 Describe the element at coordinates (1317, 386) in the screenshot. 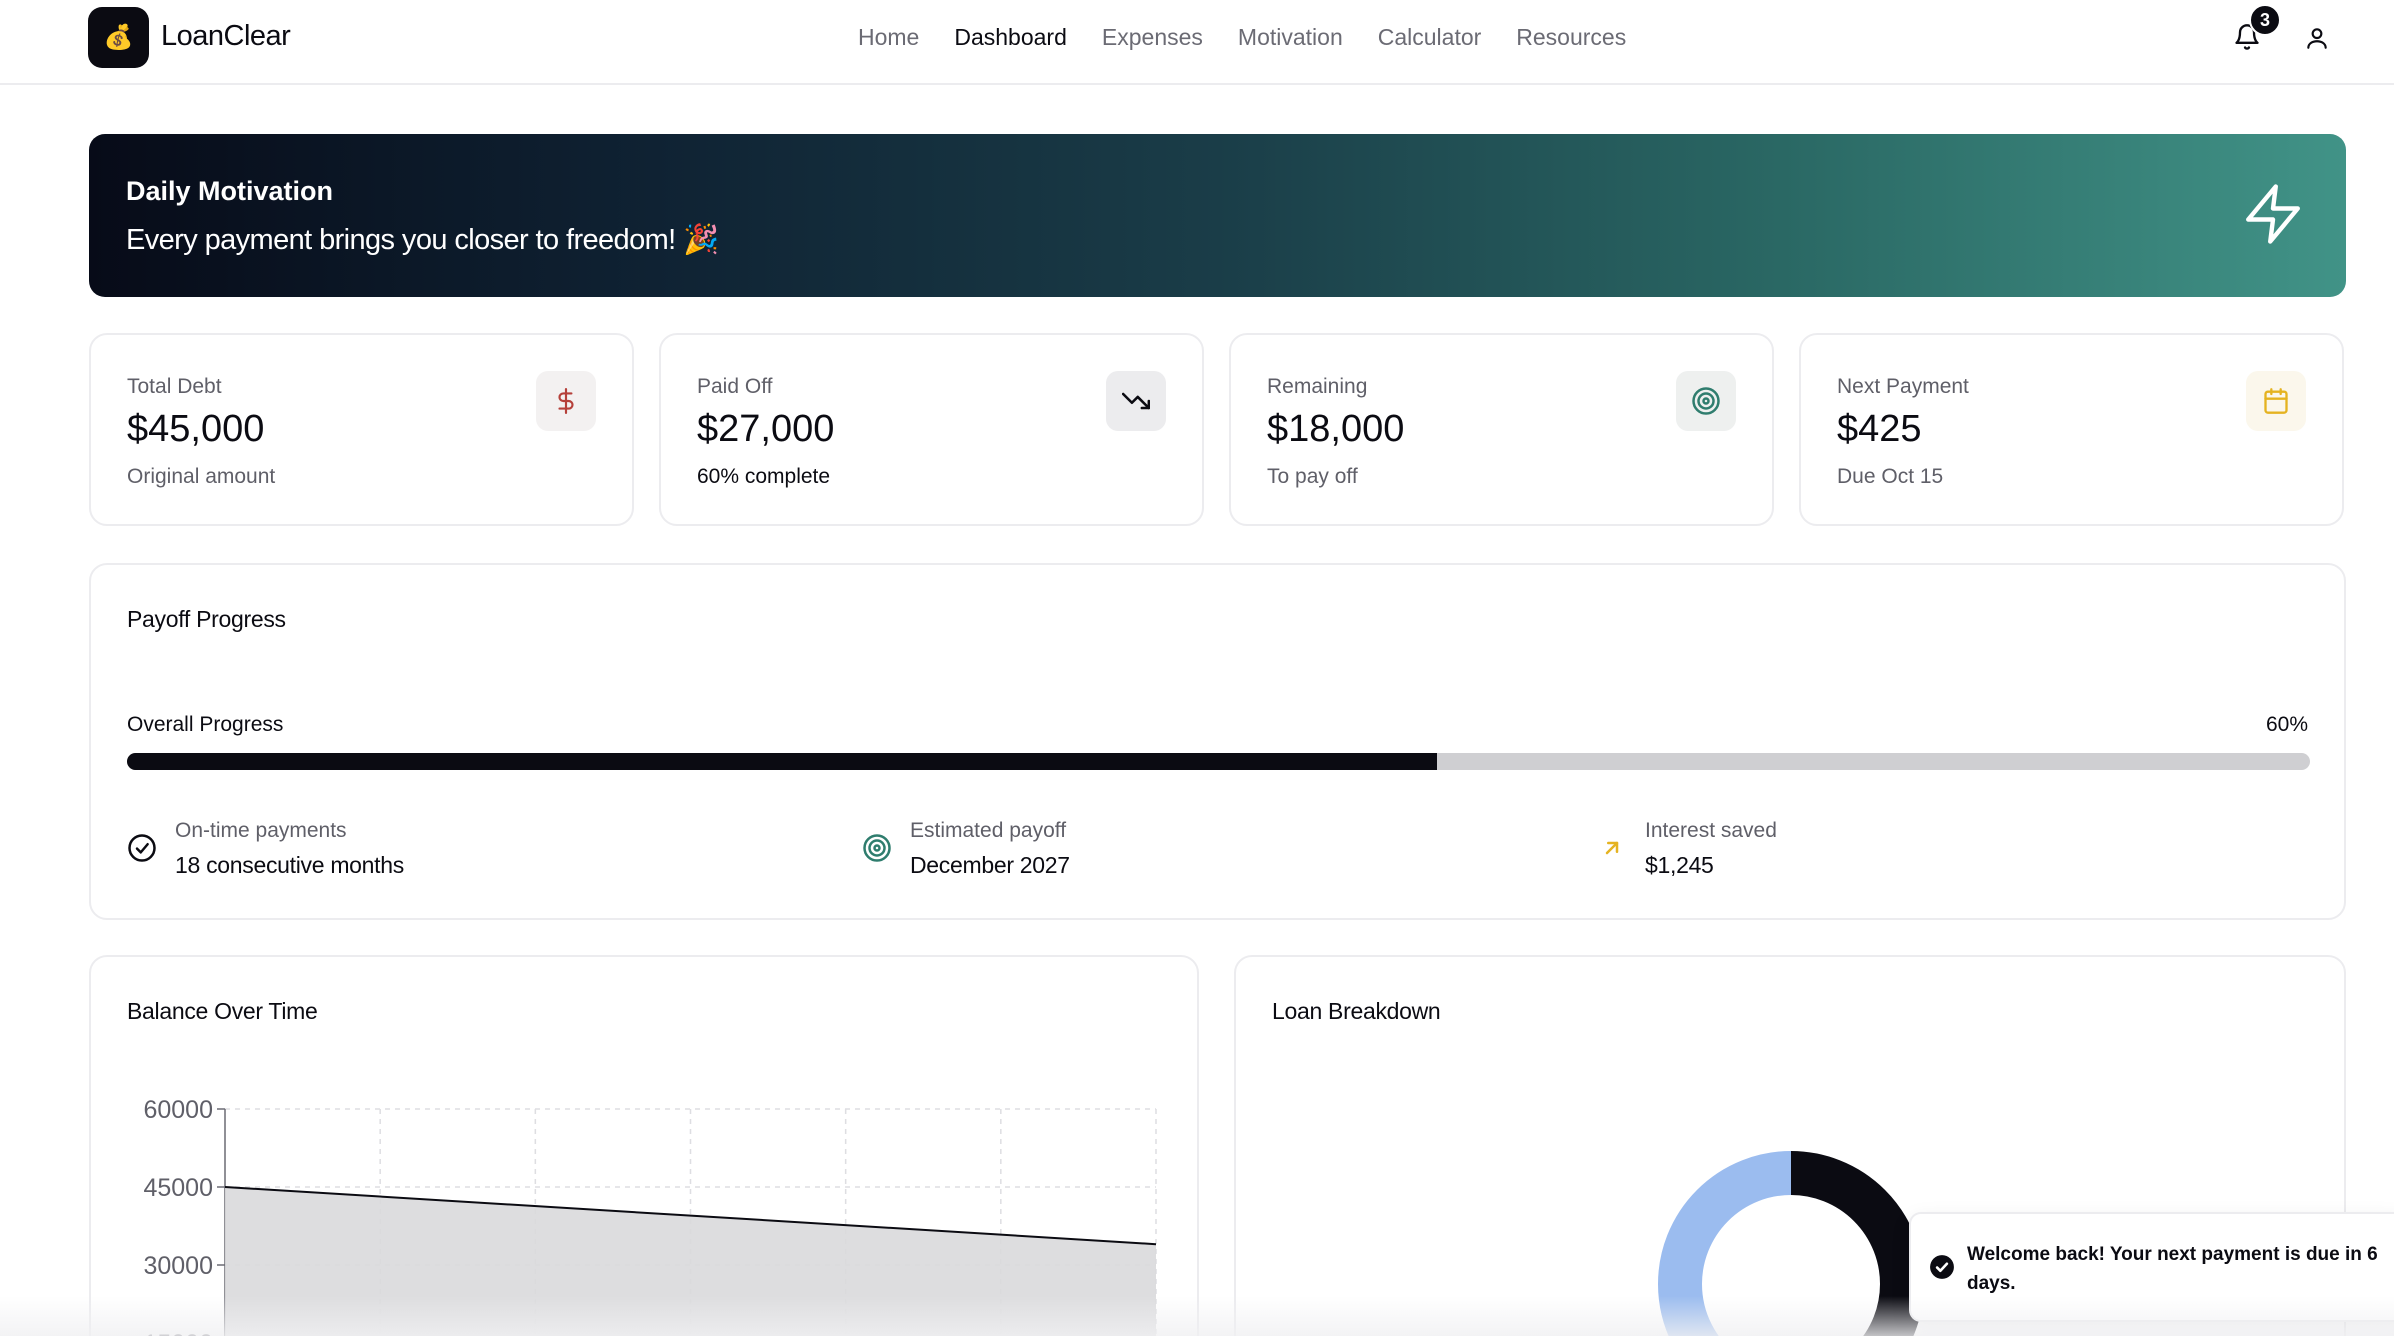

I see `stat-label: Remaining` at that location.